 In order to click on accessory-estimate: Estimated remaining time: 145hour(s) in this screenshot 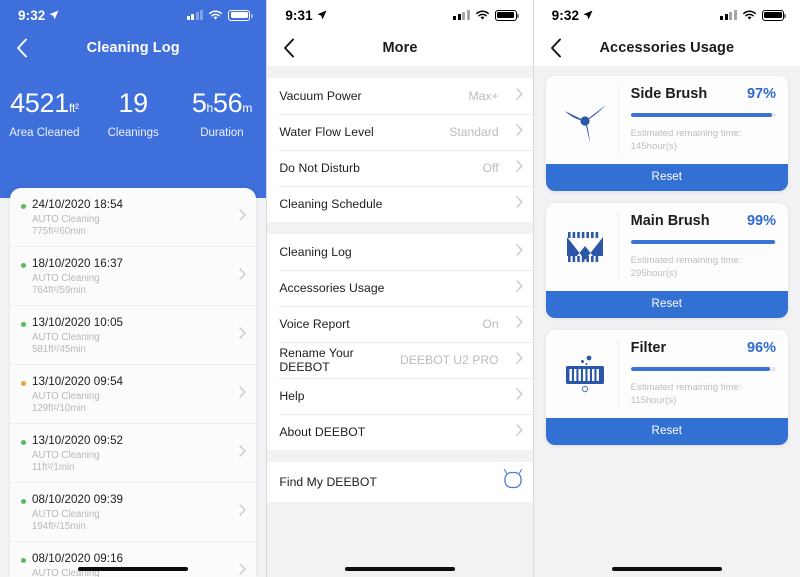, I will do `click(686, 140)`.